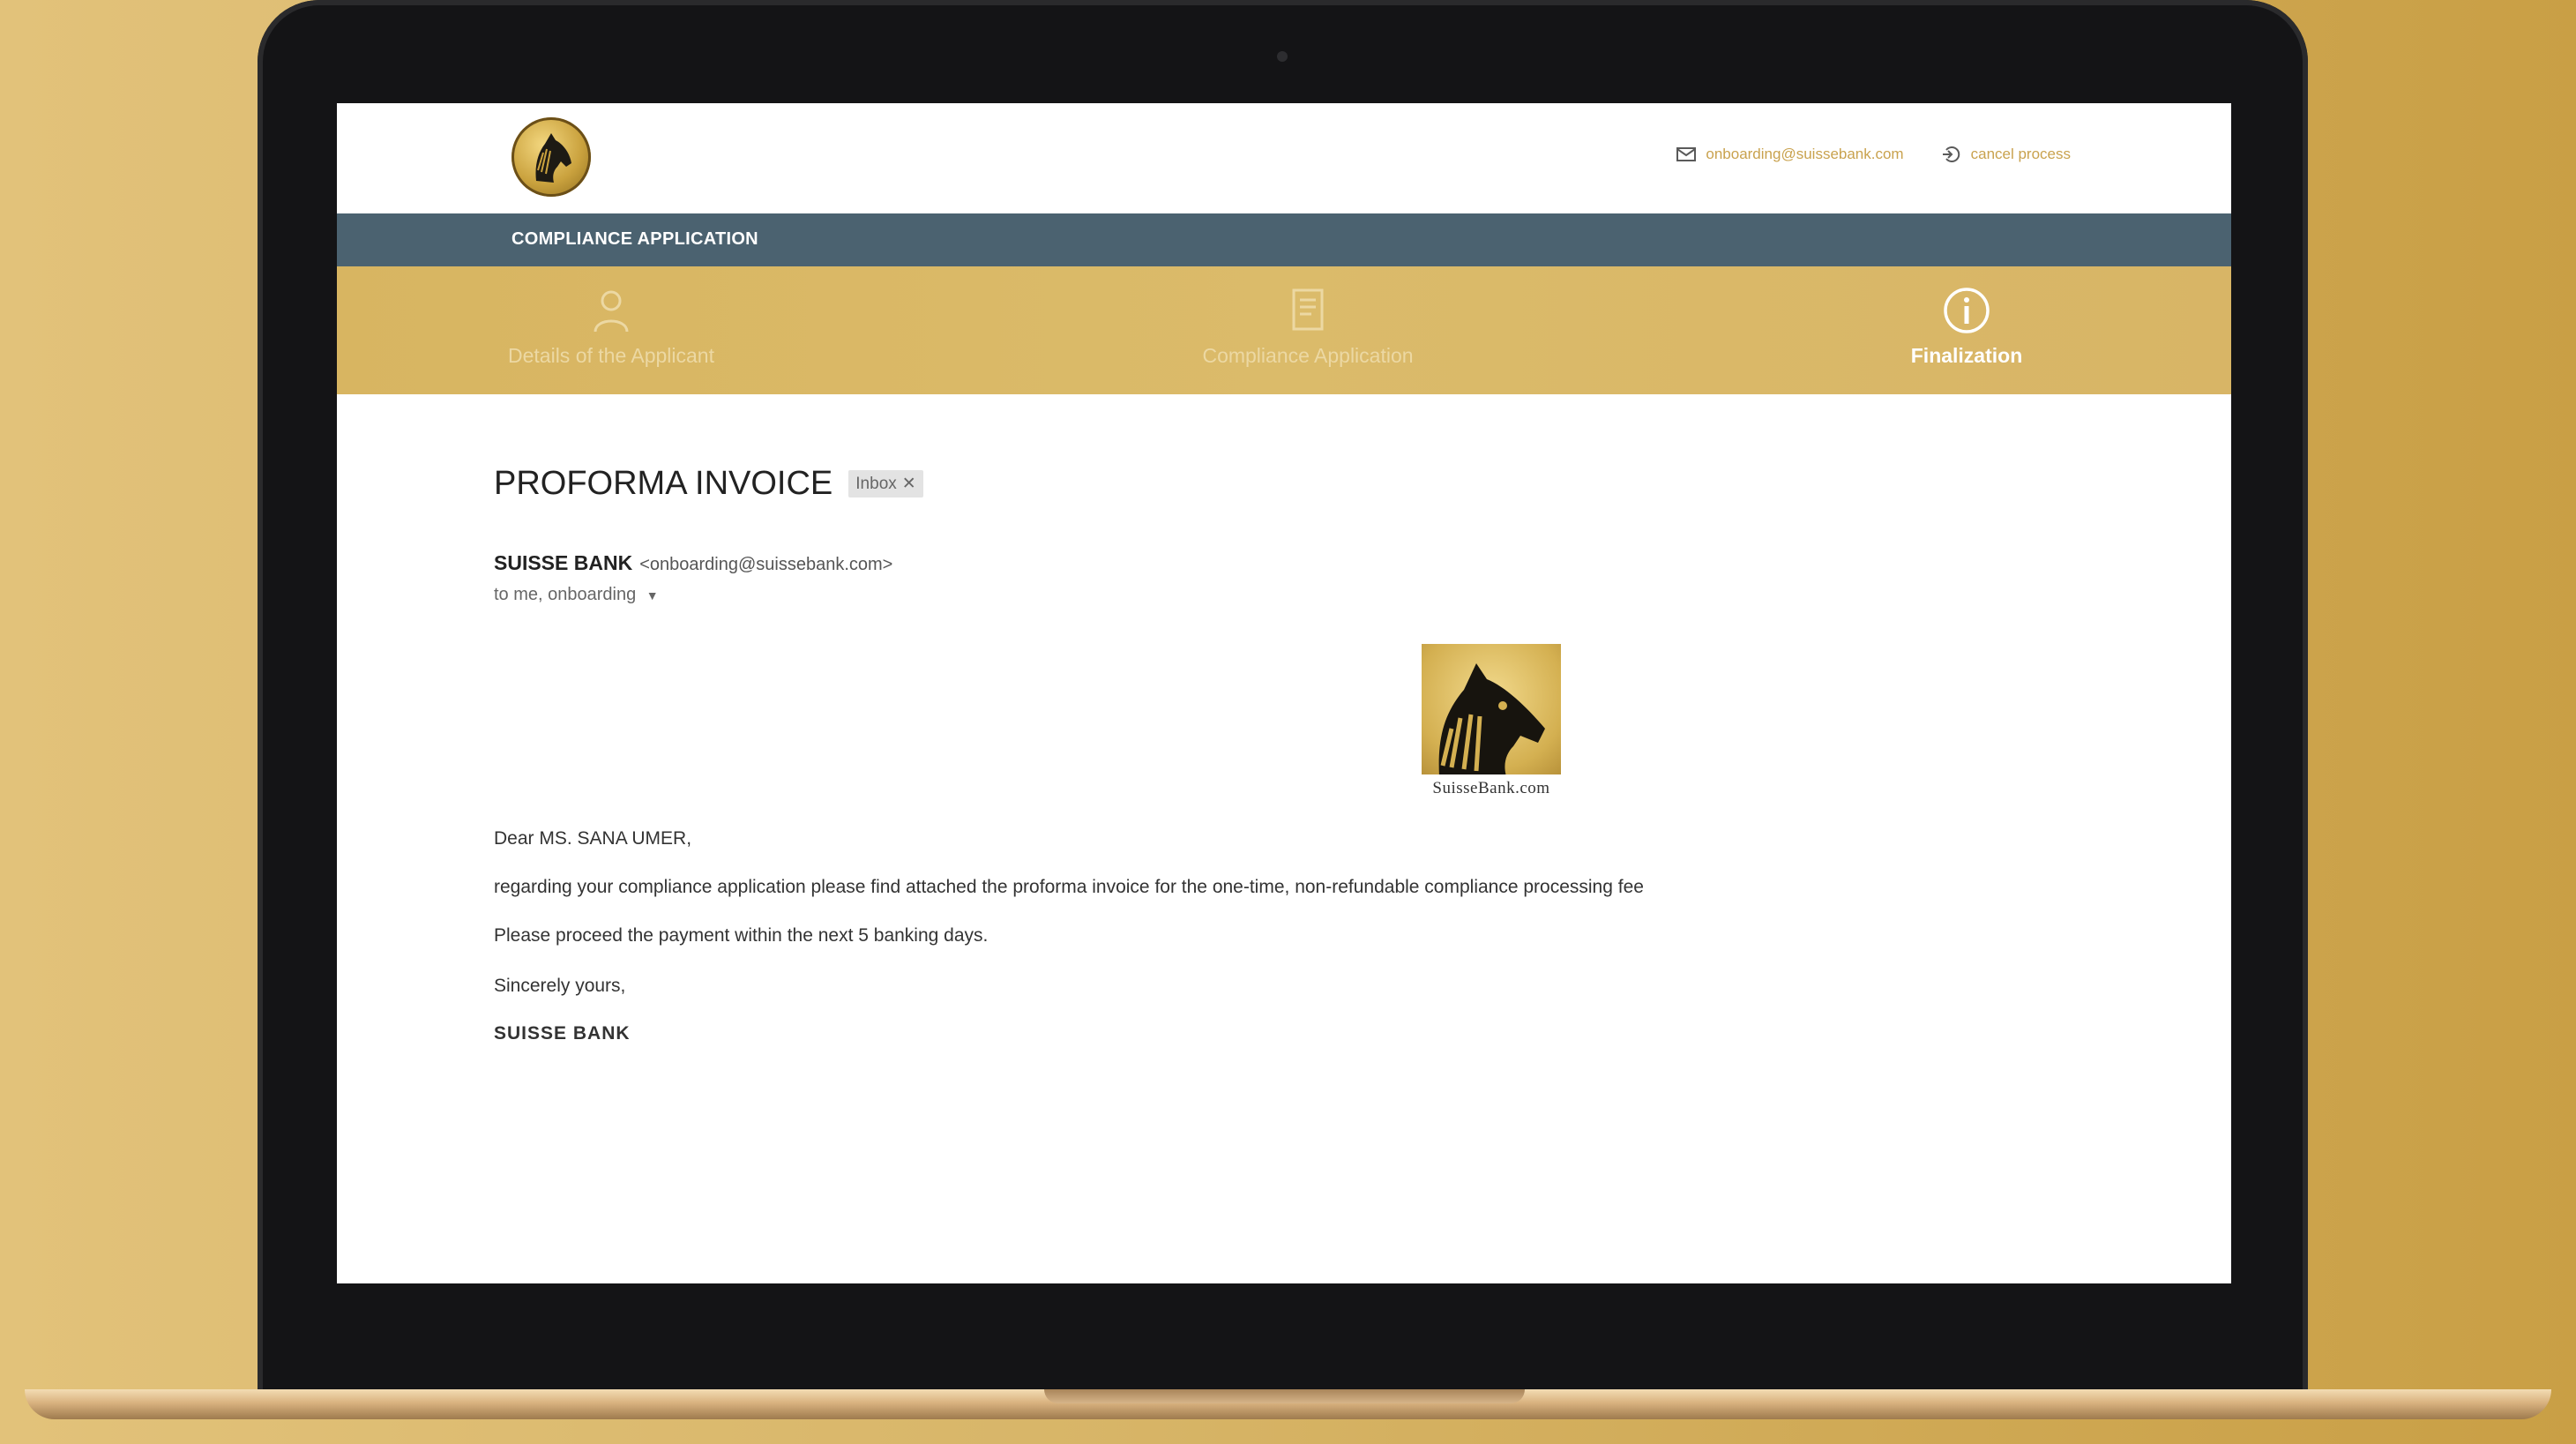 This screenshot has width=2576, height=1444. Describe the element at coordinates (1284, 239) in the screenshot. I see `section-band: COMPLIANCE APPLICATION` at that location.